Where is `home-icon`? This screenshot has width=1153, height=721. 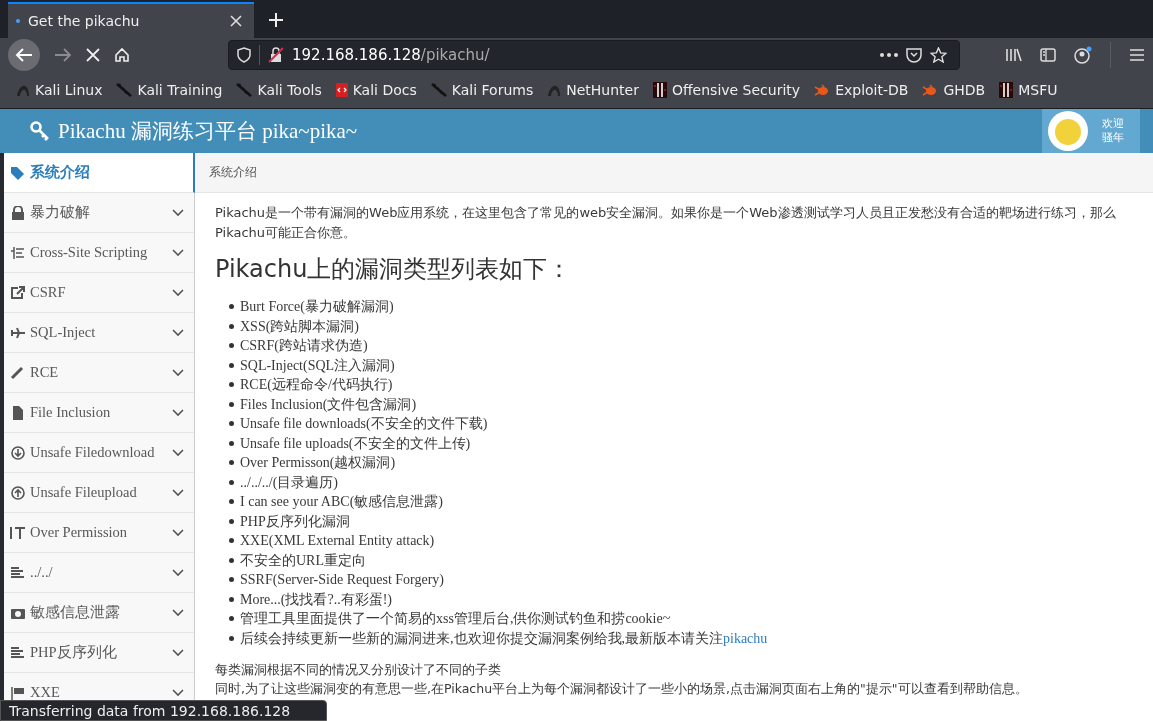 home-icon is located at coordinates (122, 55).